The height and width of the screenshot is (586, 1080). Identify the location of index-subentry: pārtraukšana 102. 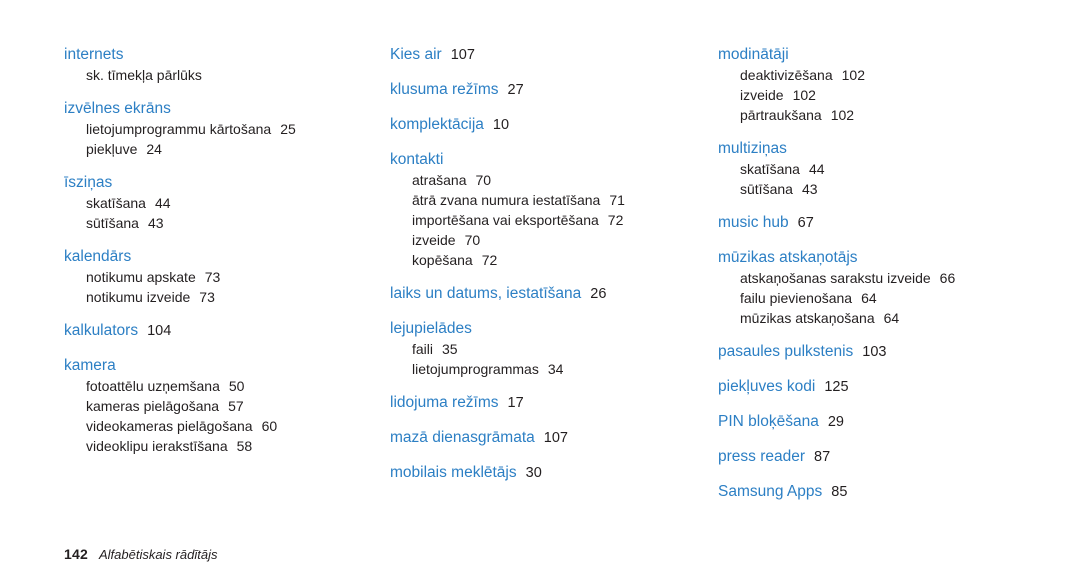
(889, 115).